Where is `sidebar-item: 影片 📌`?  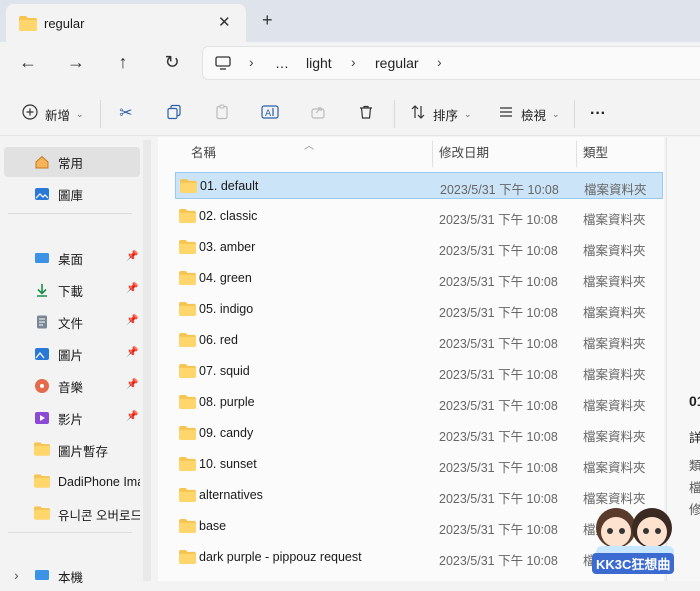
sidebar-item: 影片 📌 is located at coordinates (72, 418).